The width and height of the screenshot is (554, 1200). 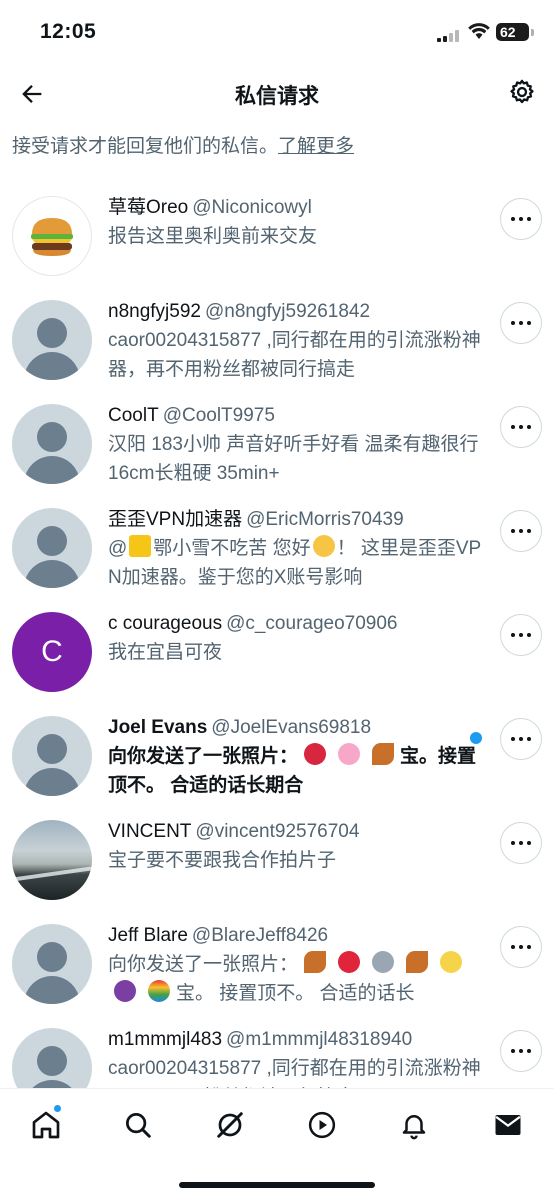 I want to click on user-handle: @JoelEvans69818, so click(x=291, y=727).